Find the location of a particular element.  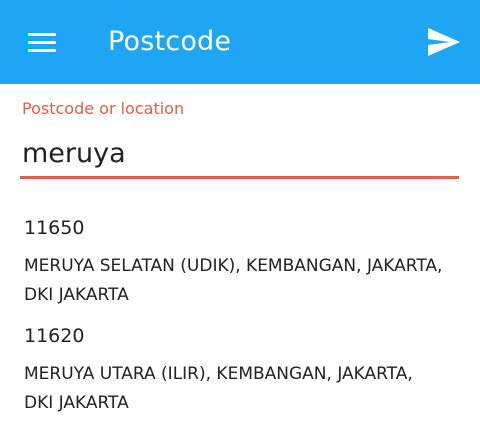

search-input is located at coordinates (240, 153).